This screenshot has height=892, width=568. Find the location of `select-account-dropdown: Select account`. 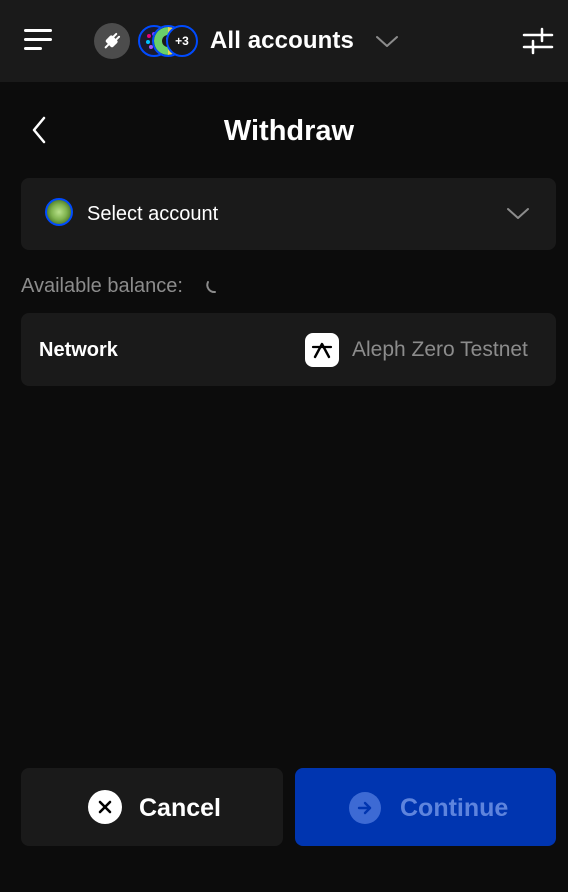

select-account-dropdown: Select account is located at coordinates (288, 214).